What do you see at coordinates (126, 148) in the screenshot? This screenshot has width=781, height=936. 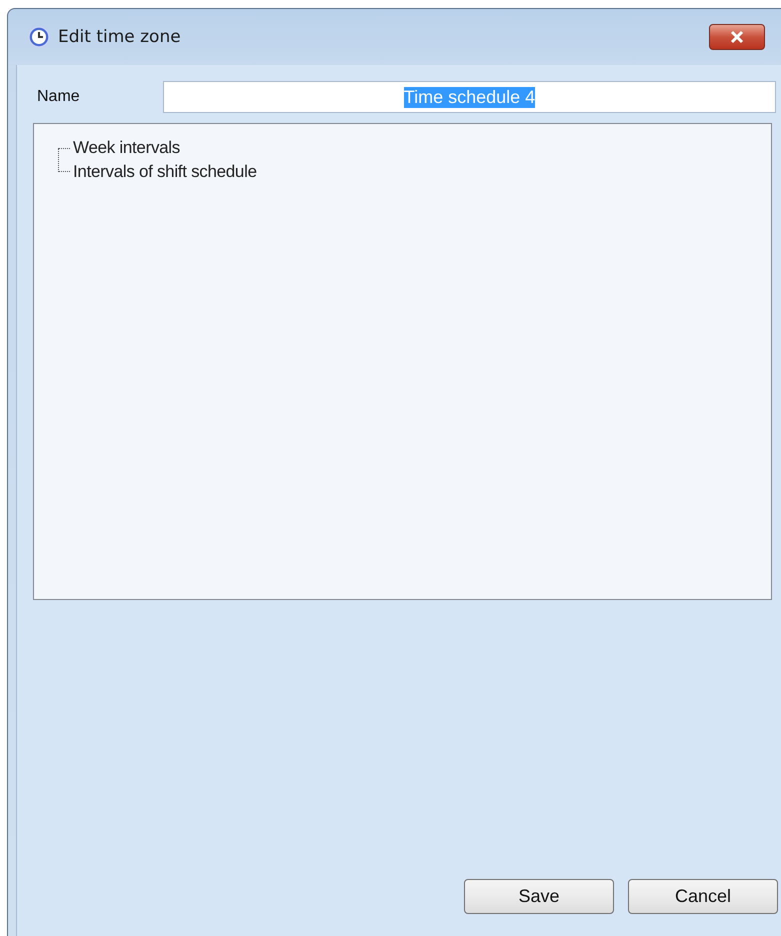 I see `tree-item: Week intervals` at bounding box center [126, 148].